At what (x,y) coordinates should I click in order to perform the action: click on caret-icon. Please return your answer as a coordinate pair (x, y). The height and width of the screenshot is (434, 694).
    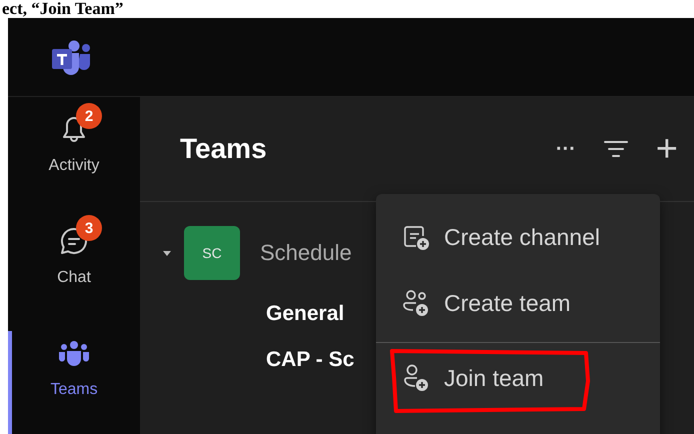
    Looking at the image, I should click on (167, 253).